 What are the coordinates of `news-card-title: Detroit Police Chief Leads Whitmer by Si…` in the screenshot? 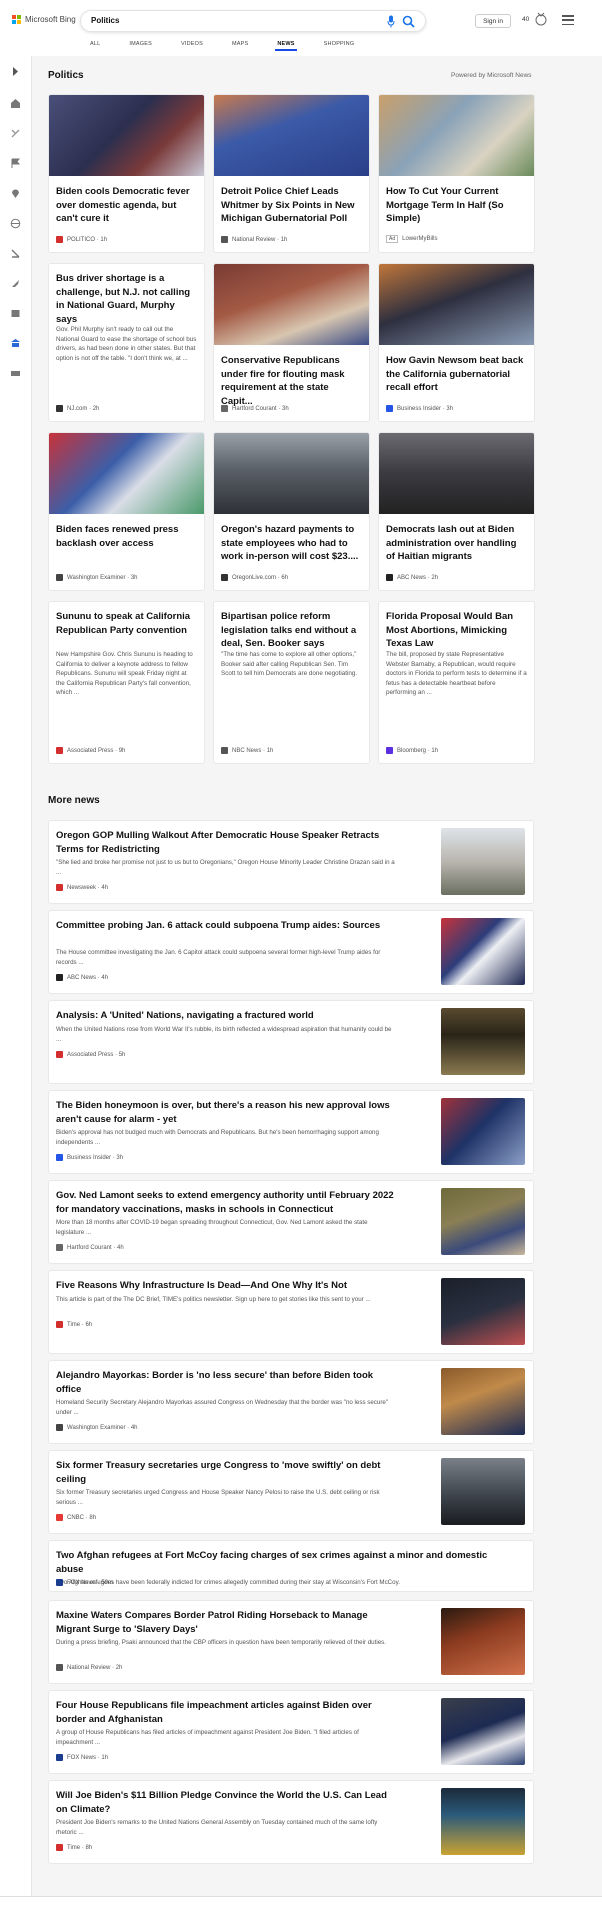 It's located at (291, 205).